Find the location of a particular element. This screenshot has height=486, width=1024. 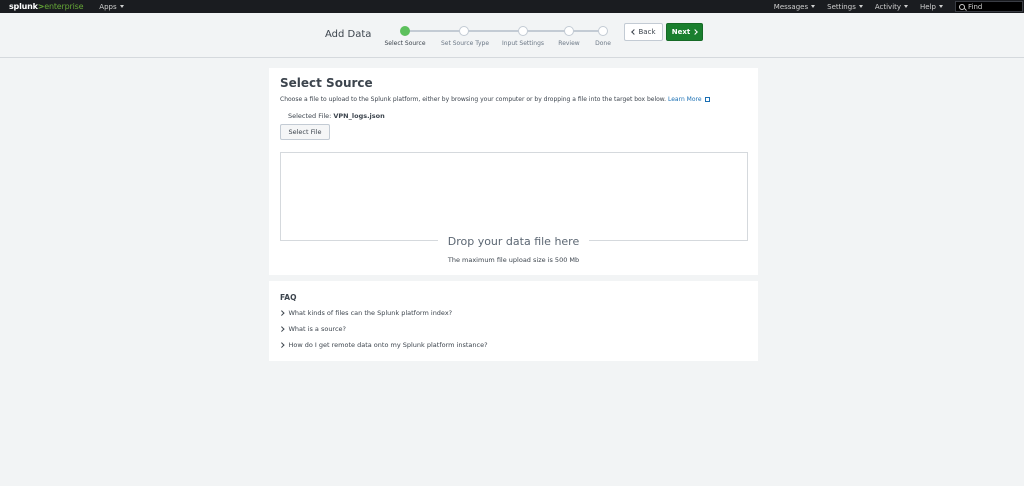

selected-file-name: VPN_logs.json is located at coordinates (359, 116).